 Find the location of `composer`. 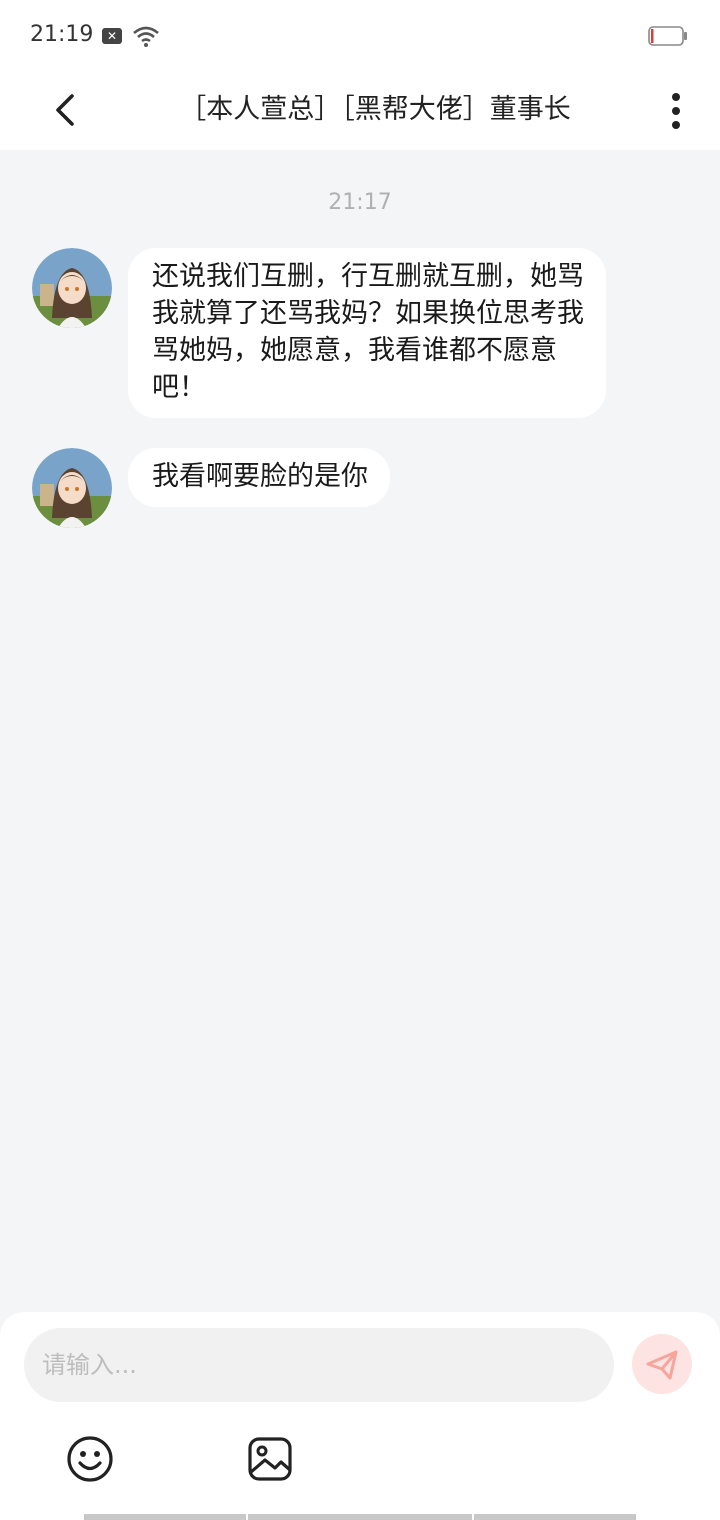

composer is located at coordinates (360, 1416).